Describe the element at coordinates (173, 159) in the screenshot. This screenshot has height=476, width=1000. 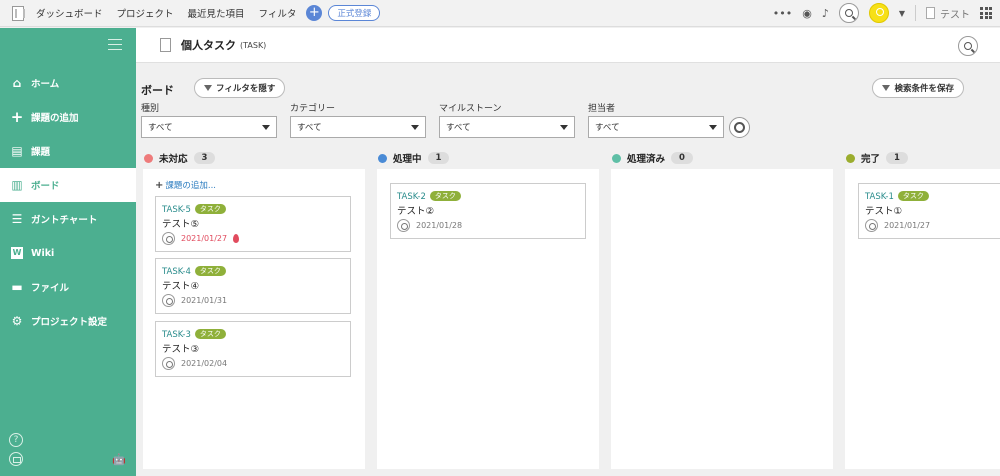
I see `column-title: 未対応` at that location.